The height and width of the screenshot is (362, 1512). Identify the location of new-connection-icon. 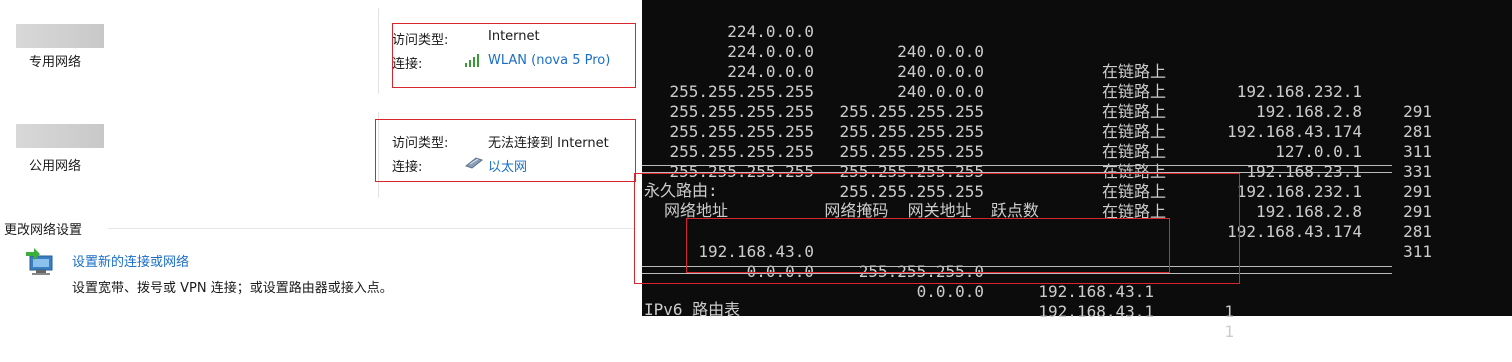
(39, 261).